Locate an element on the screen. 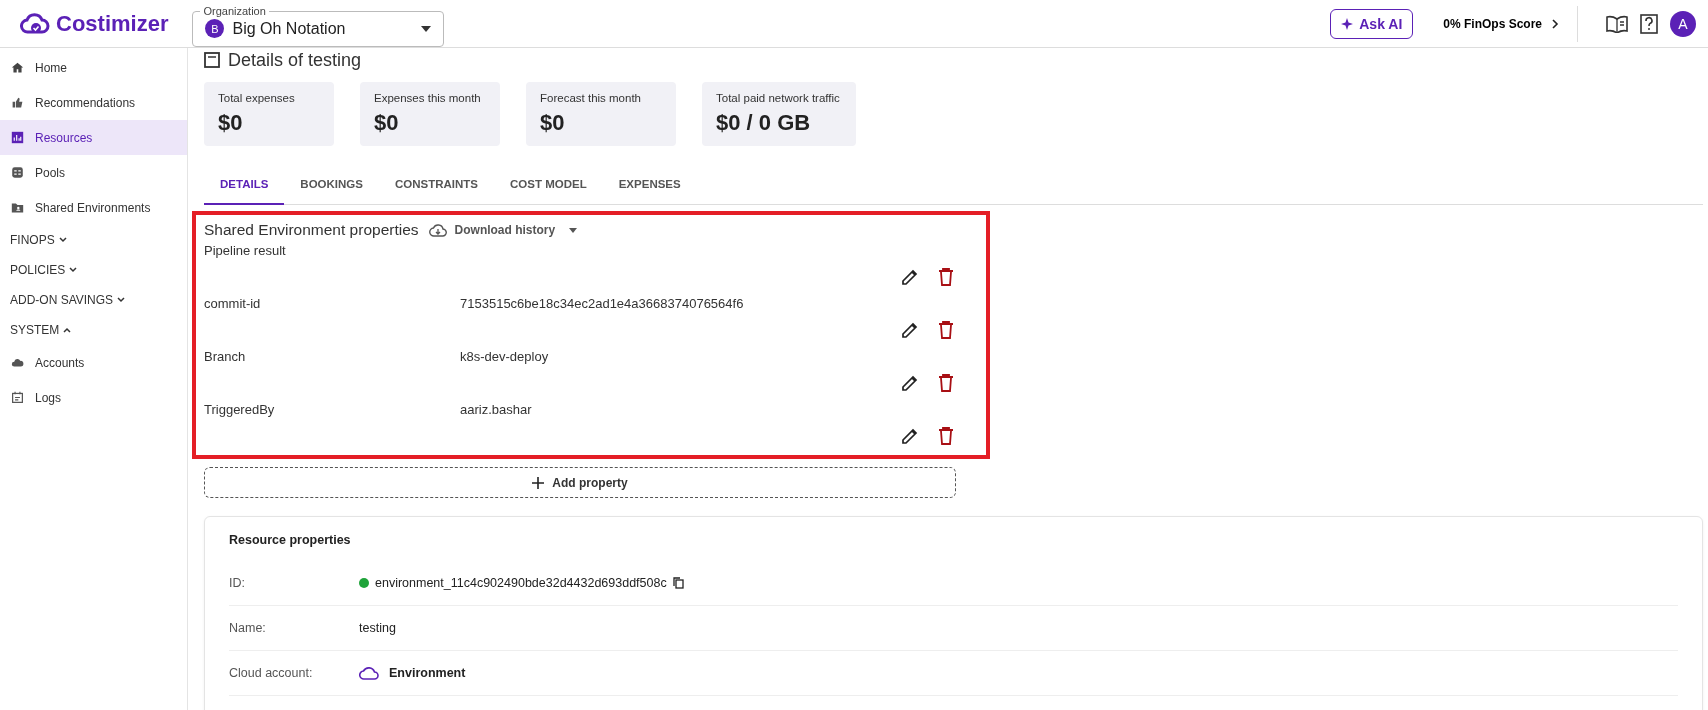  sidebar-item: Home is located at coordinates (93, 67).